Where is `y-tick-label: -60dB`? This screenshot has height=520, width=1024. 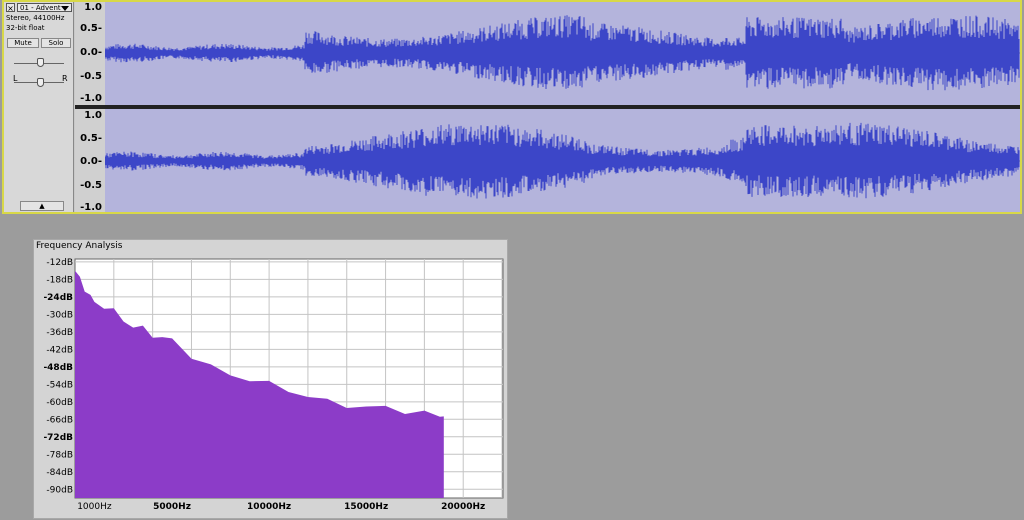
y-tick-label: -60dB is located at coordinates (59, 403).